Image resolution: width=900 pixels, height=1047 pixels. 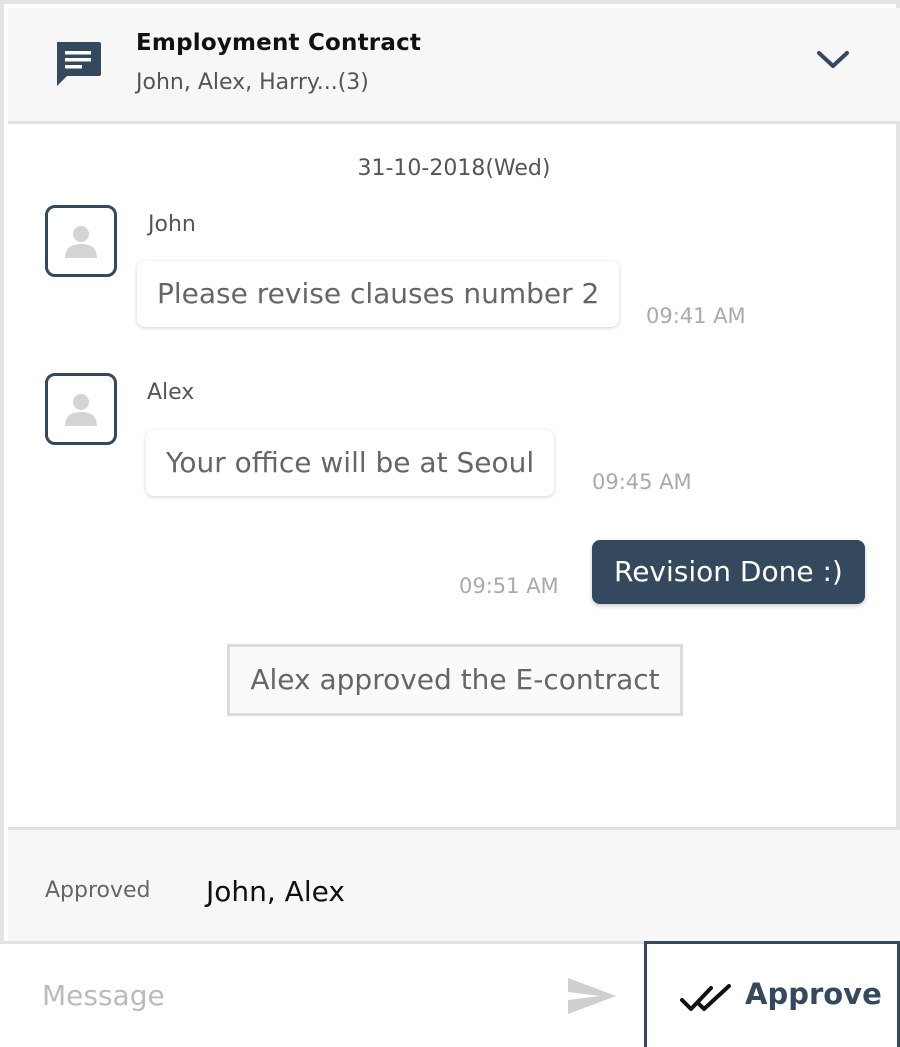 What do you see at coordinates (696, 316) in the screenshot?
I see `message-time: 09:41 AM` at bounding box center [696, 316].